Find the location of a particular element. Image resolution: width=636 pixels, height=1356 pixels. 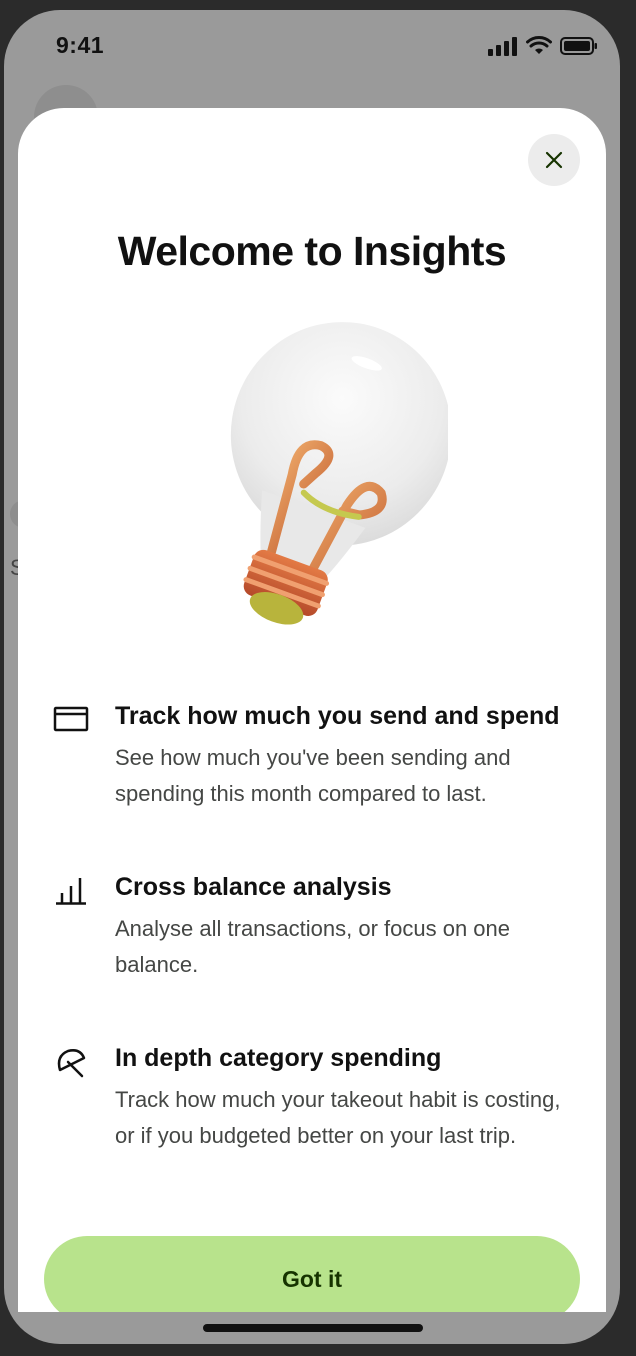

wifi-icon is located at coordinates (539, 45).